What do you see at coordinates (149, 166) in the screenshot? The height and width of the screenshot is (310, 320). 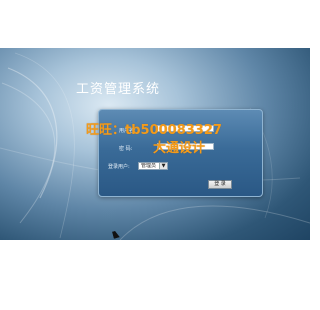 I see `user-type-selected: 管理员` at bounding box center [149, 166].